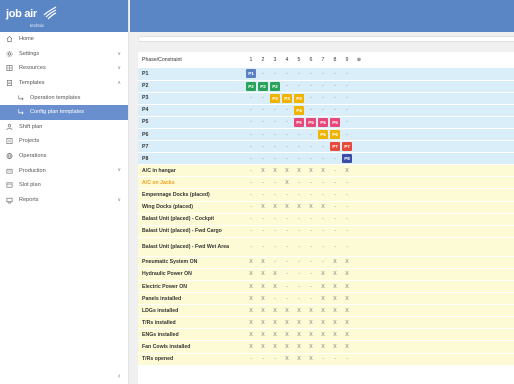 This screenshot has height=384, width=514. What do you see at coordinates (263, 86) in the screenshot?
I see `phase-block: P2` at bounding box center [263, 86].